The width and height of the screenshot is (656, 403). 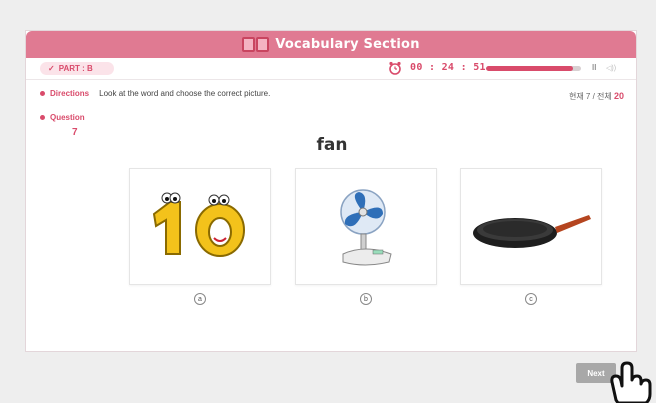 I want to click on choice-b-radio: b, so click(x=366, y=299).